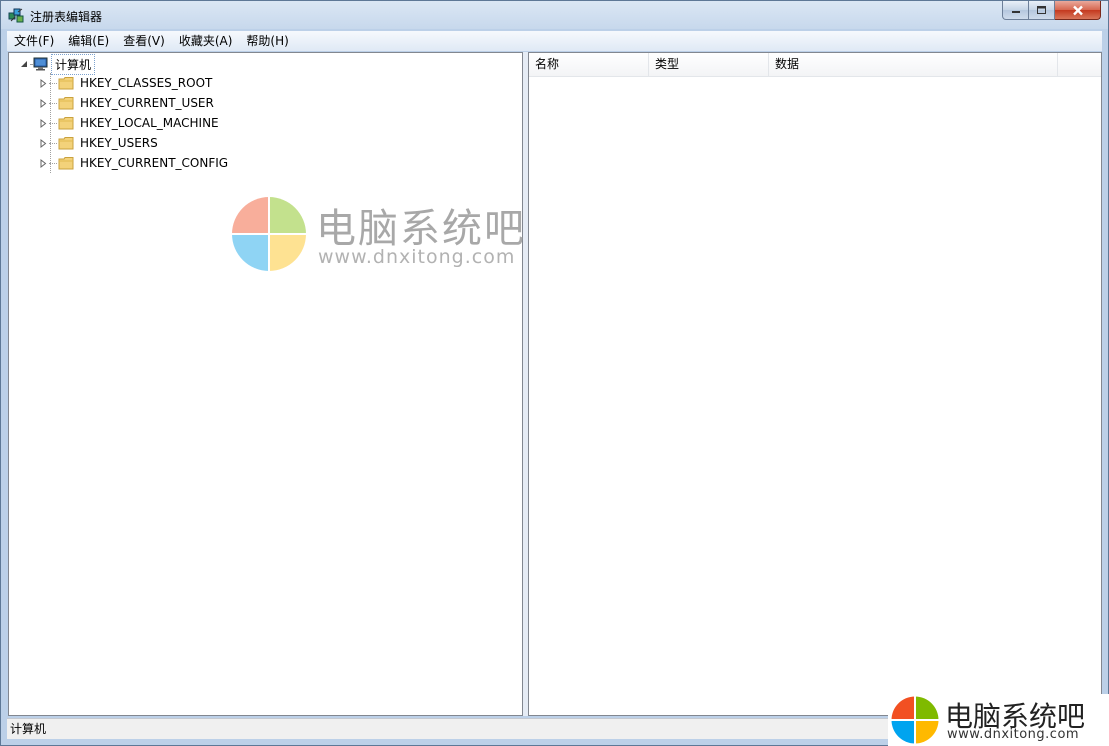  Describe the element at coordinates (24, 64) in the screenshot. I see `collapse-arrow-icon` at that location.